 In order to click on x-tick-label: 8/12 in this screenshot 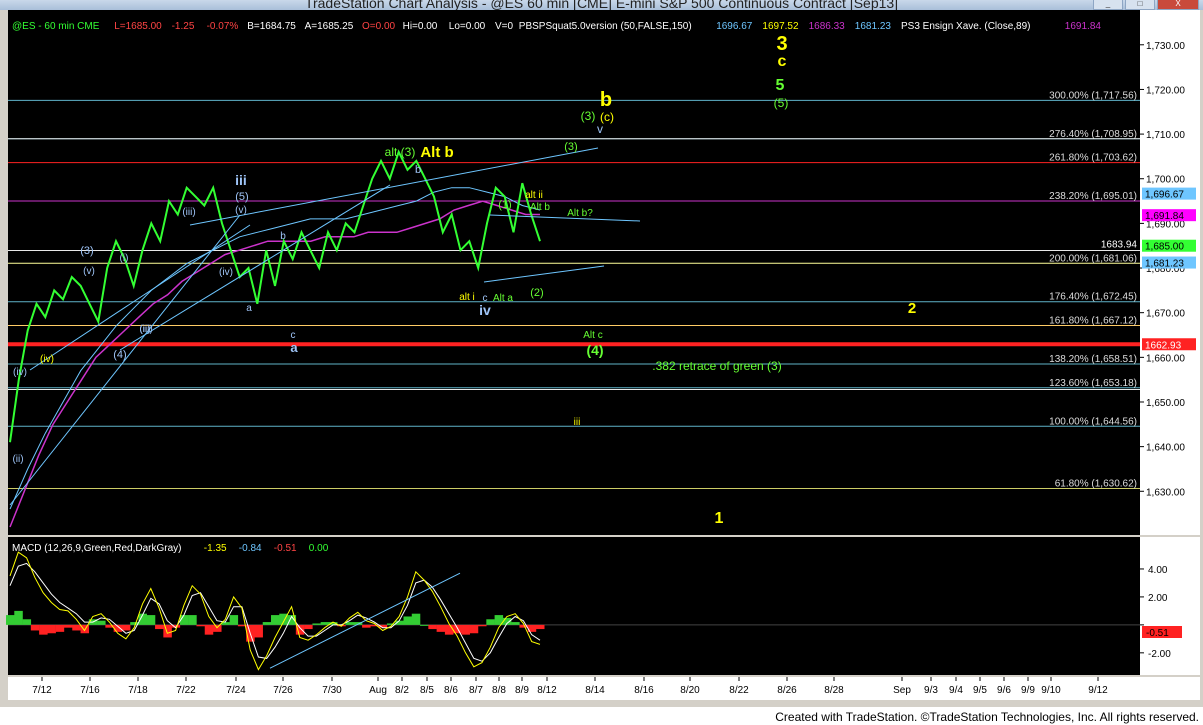, I will do `click(547, 690)`.